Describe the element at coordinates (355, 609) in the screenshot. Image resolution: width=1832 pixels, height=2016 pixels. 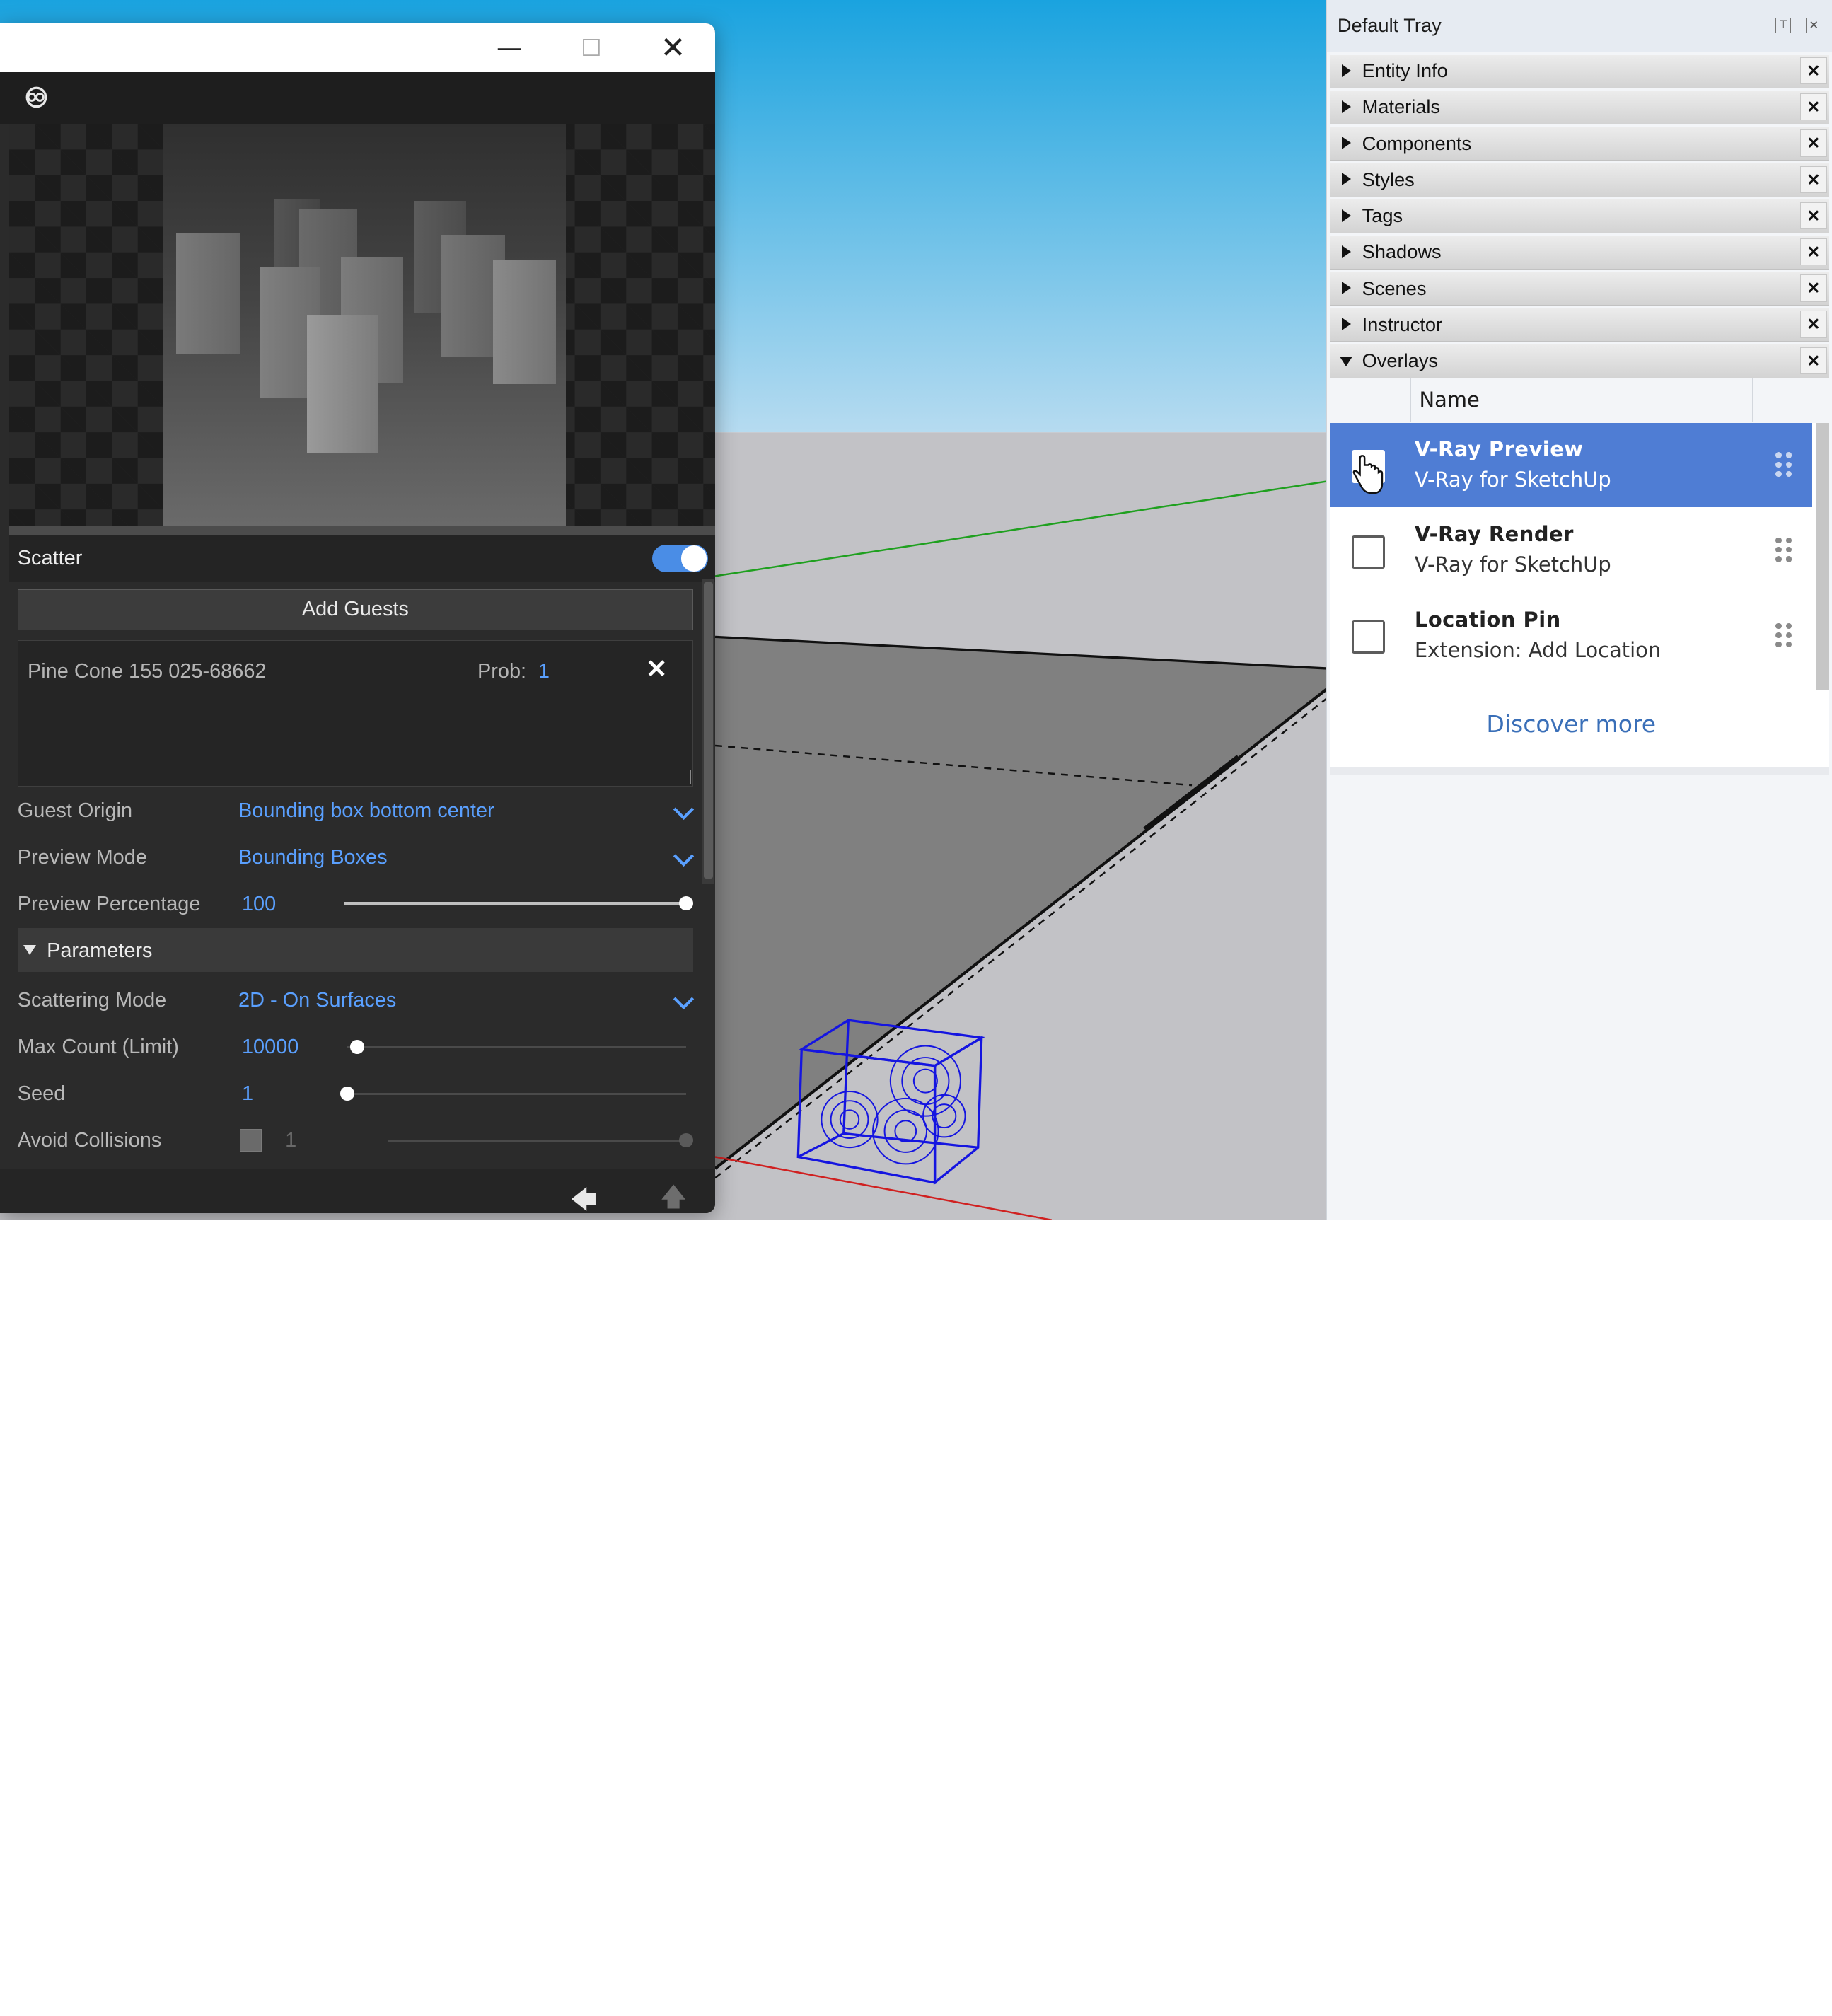
I see `add-guests-button: Add Guests` at that location.